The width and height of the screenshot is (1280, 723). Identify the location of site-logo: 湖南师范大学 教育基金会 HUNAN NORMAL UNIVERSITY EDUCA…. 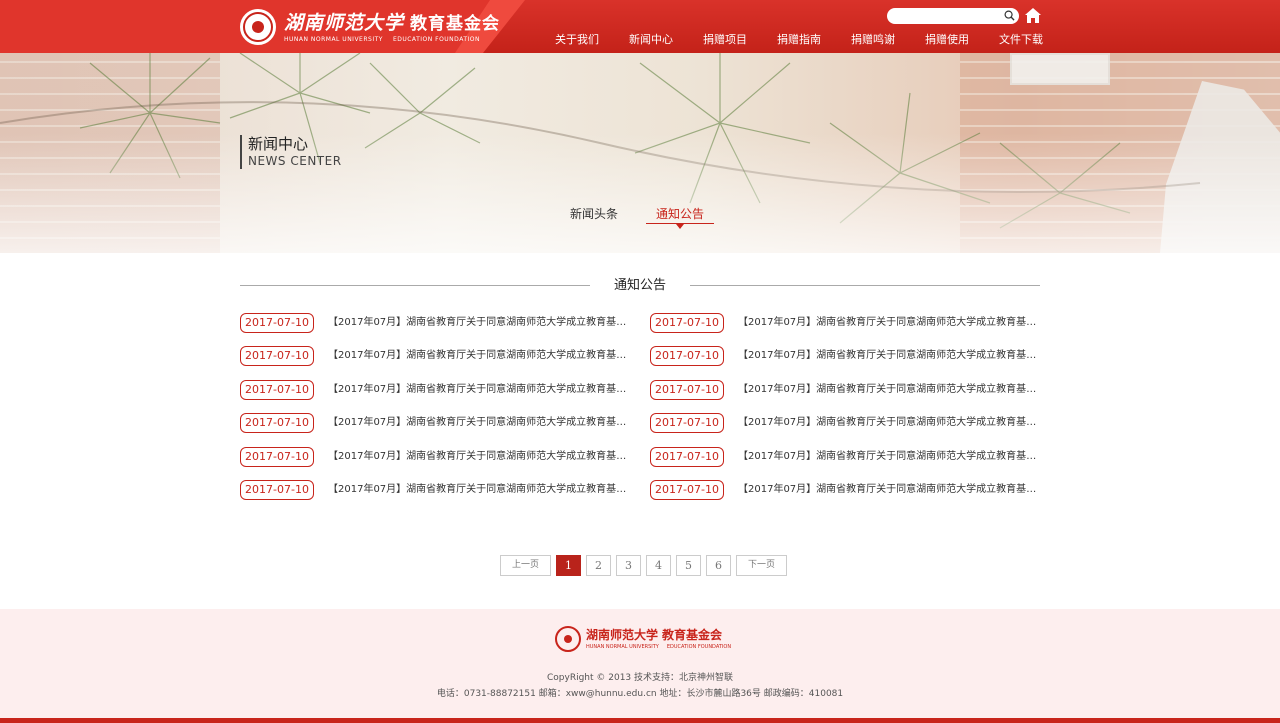
(370, 27).